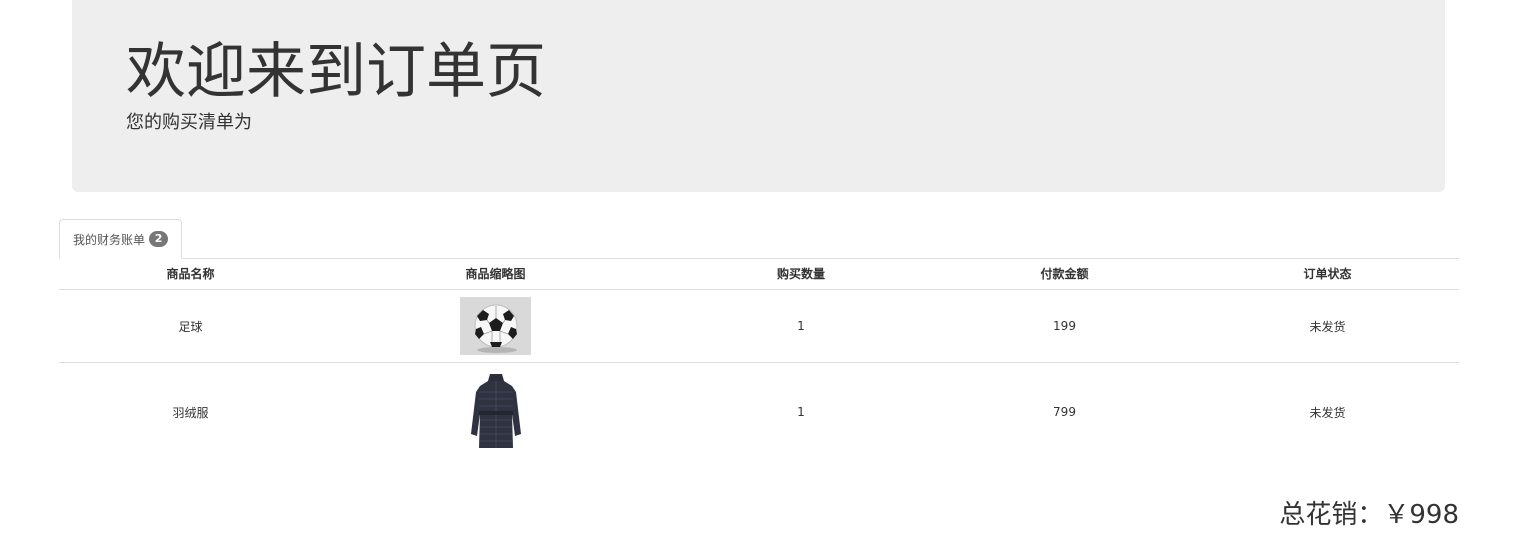 The width and height of the screenshot is (1514, 556). I want to click on column-header-name: 商品名称, so click(190, 274).